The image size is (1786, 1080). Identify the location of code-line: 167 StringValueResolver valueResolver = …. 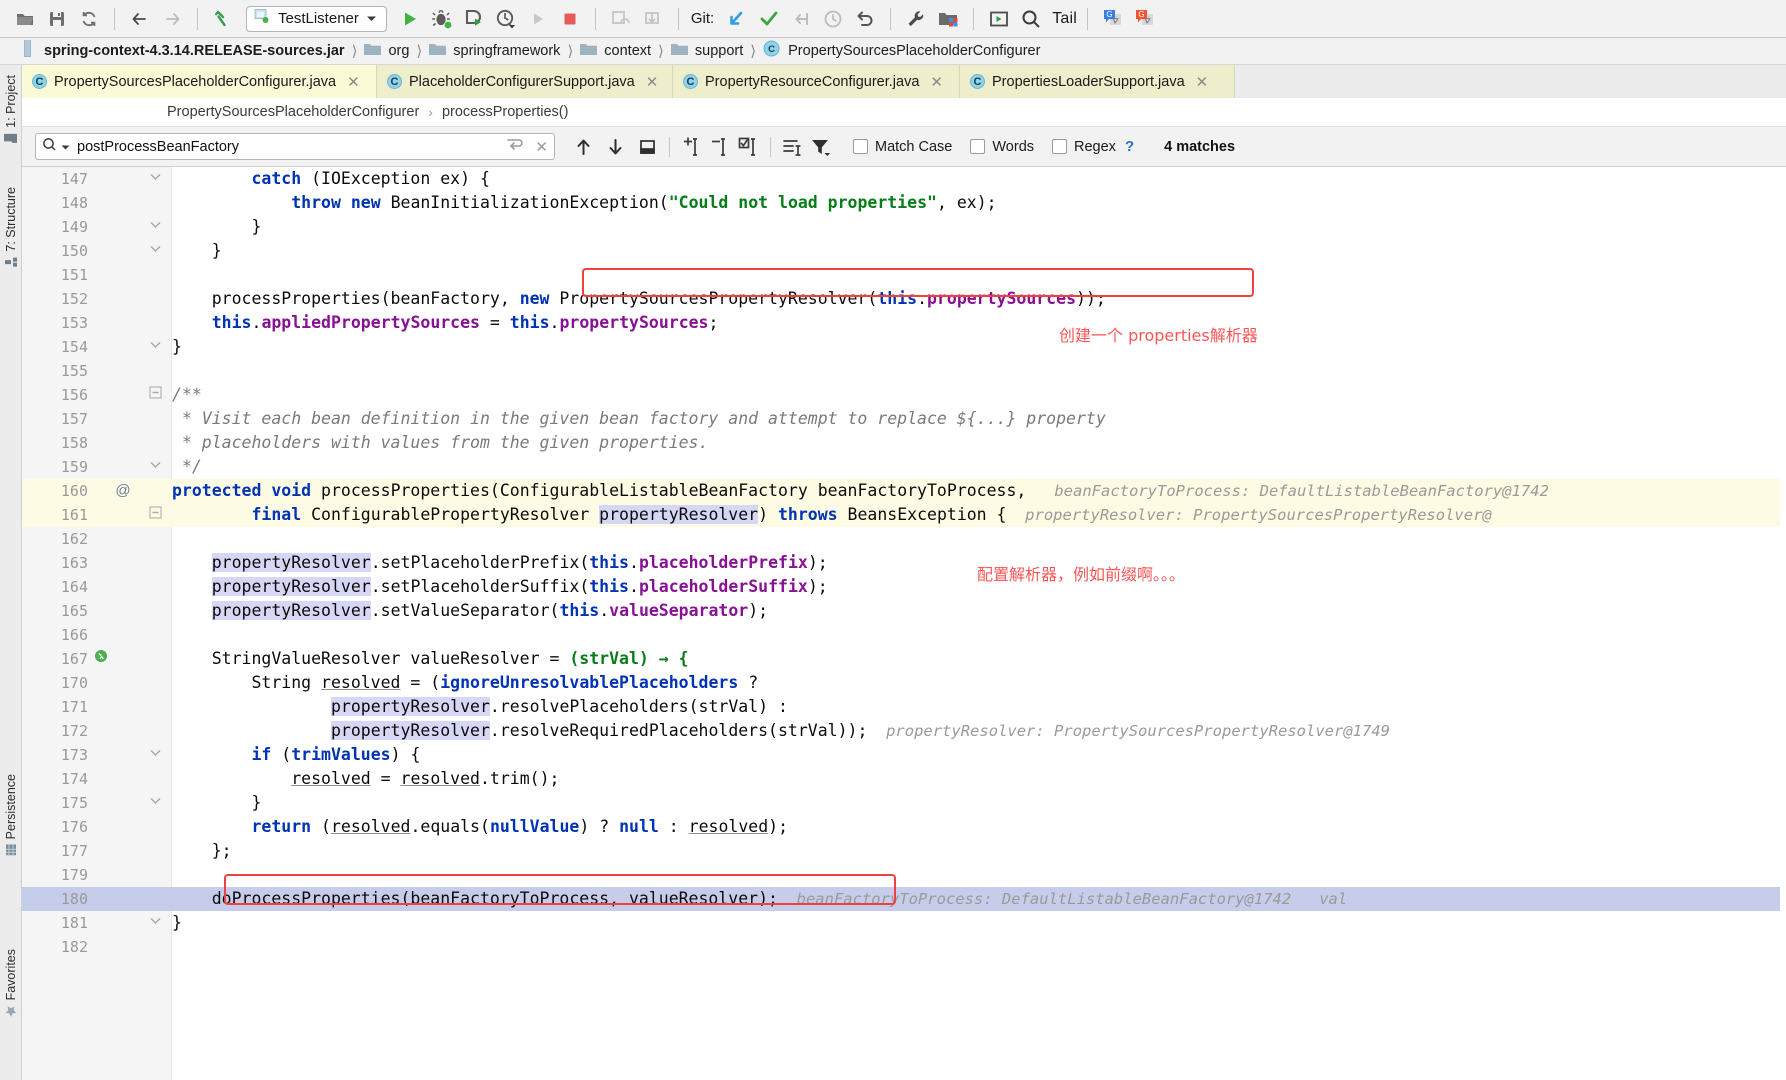
(904, 659).